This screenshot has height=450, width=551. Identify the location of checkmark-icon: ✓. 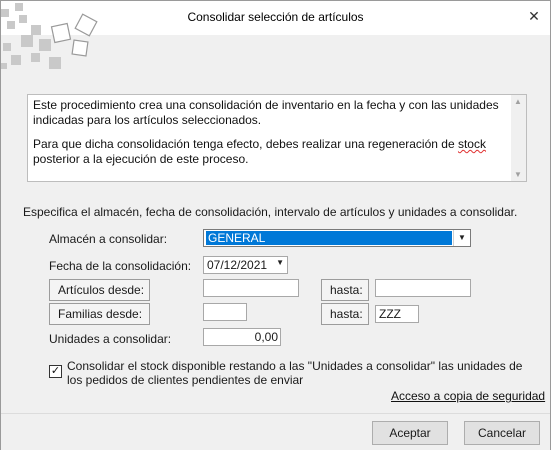
(55, 371).